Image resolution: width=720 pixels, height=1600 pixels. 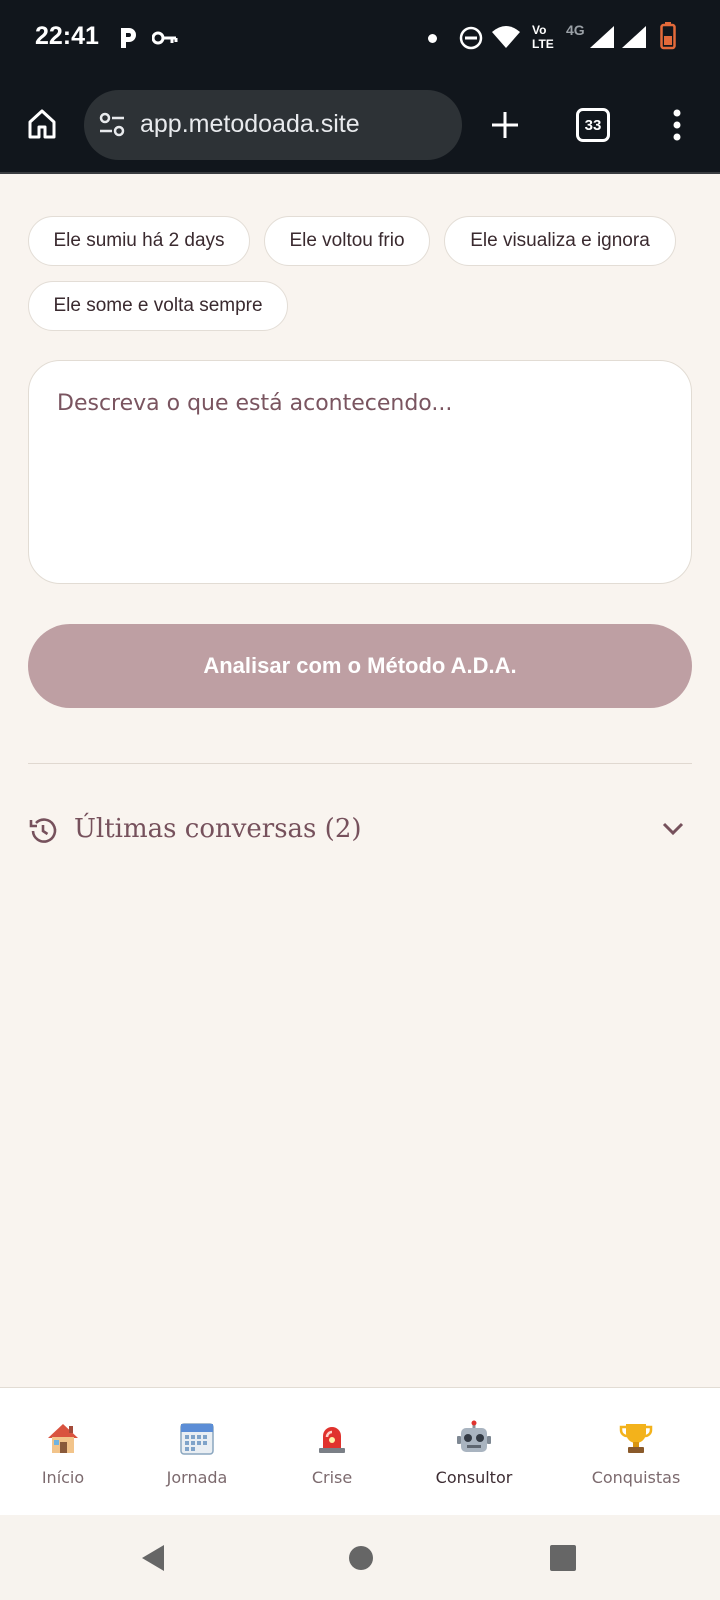 I want to click on more-options-icon, so click(x=677, y=125).